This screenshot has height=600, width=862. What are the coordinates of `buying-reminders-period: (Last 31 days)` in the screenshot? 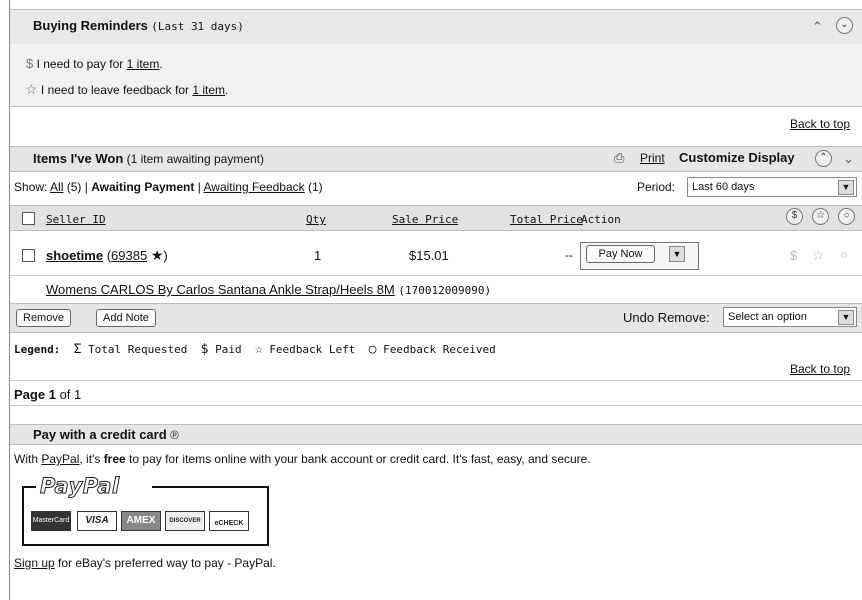 It's located at (197, 26).